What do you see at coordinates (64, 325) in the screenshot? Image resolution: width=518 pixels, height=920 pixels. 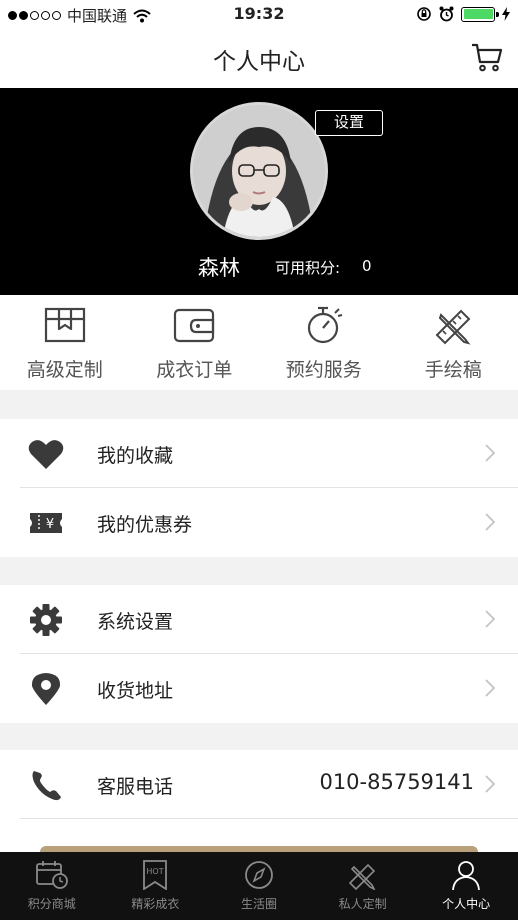 I see `box-icon` at bounding box center [64, 325].